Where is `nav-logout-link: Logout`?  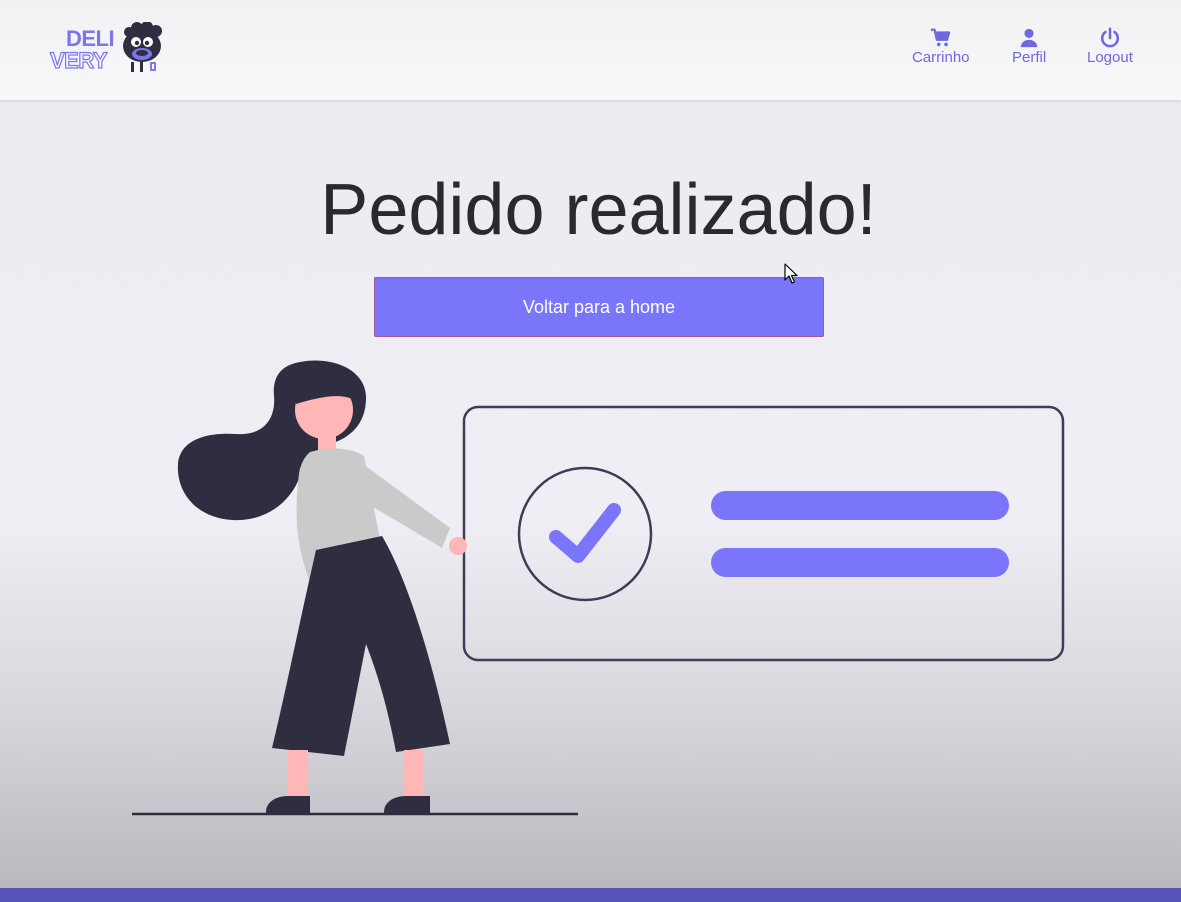 nav-logout-link: Logout is located at coordinates (1110, 48).